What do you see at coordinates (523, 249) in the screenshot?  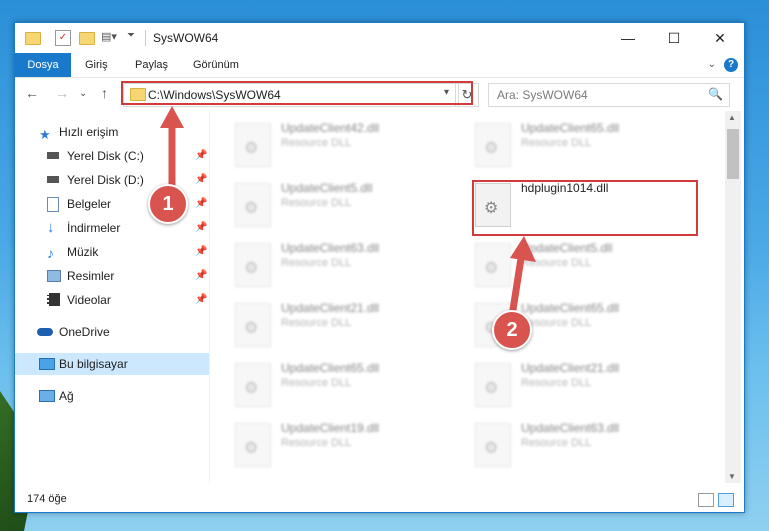 I see `arrow-2-head` at bounding box center [523, 249].